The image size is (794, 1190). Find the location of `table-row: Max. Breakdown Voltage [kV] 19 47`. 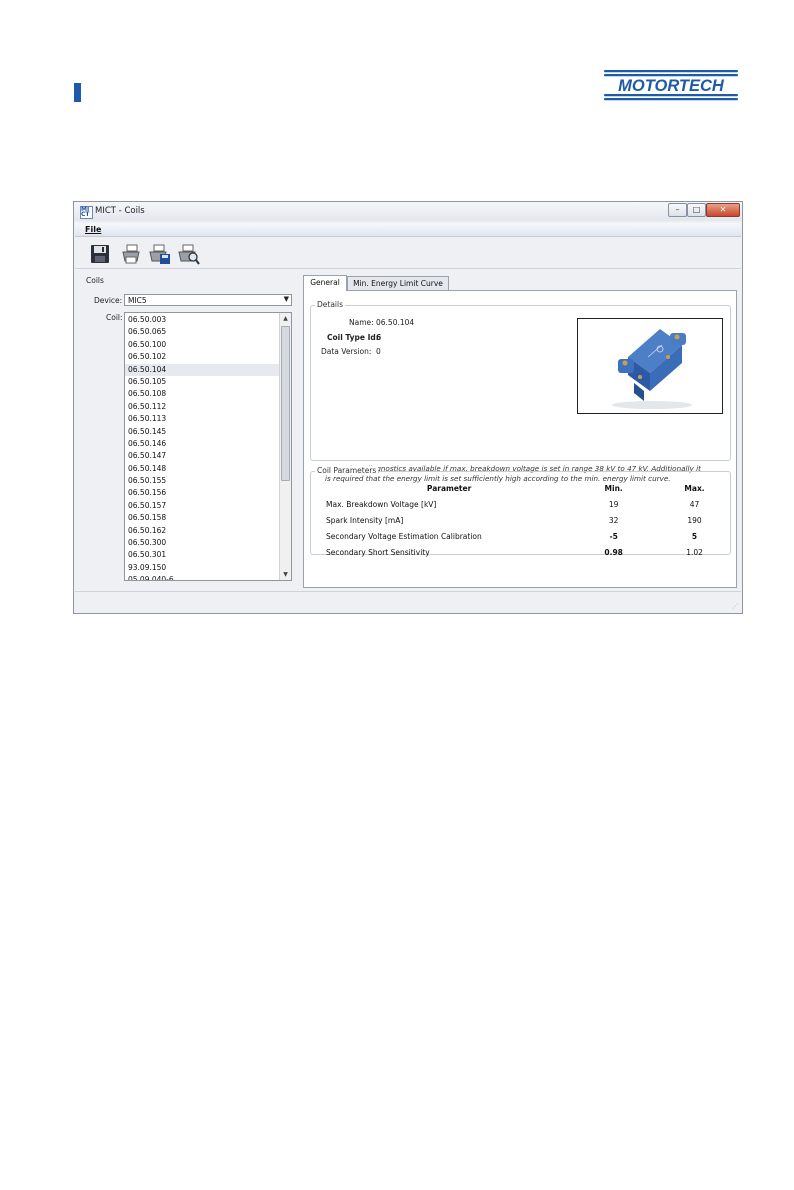

table-row: Max. Breakdown Voltage [kV] 19 47 is located at coordinates (530, 504).